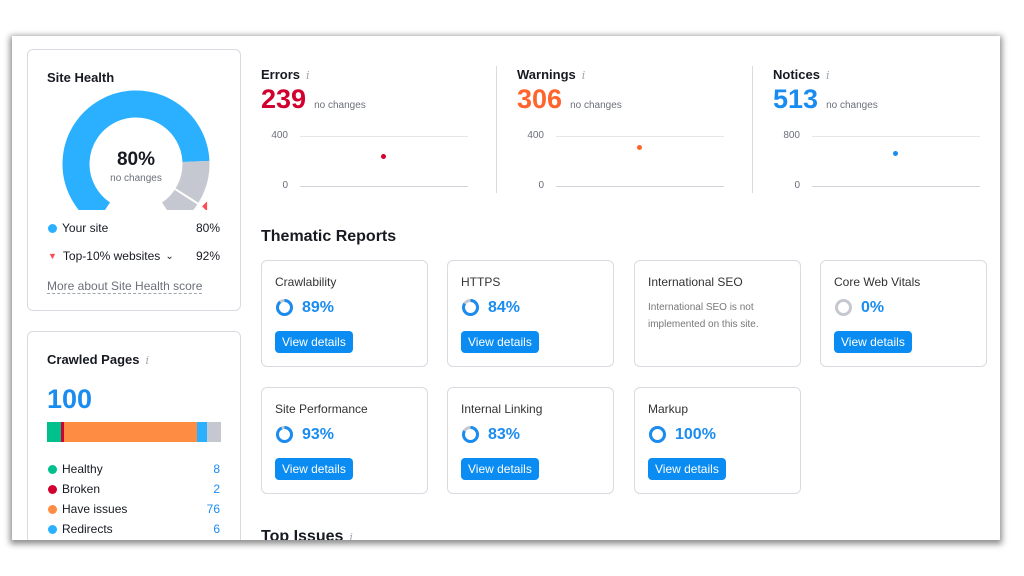  I want to click on metric-title: Notices i, so click(801, 74).